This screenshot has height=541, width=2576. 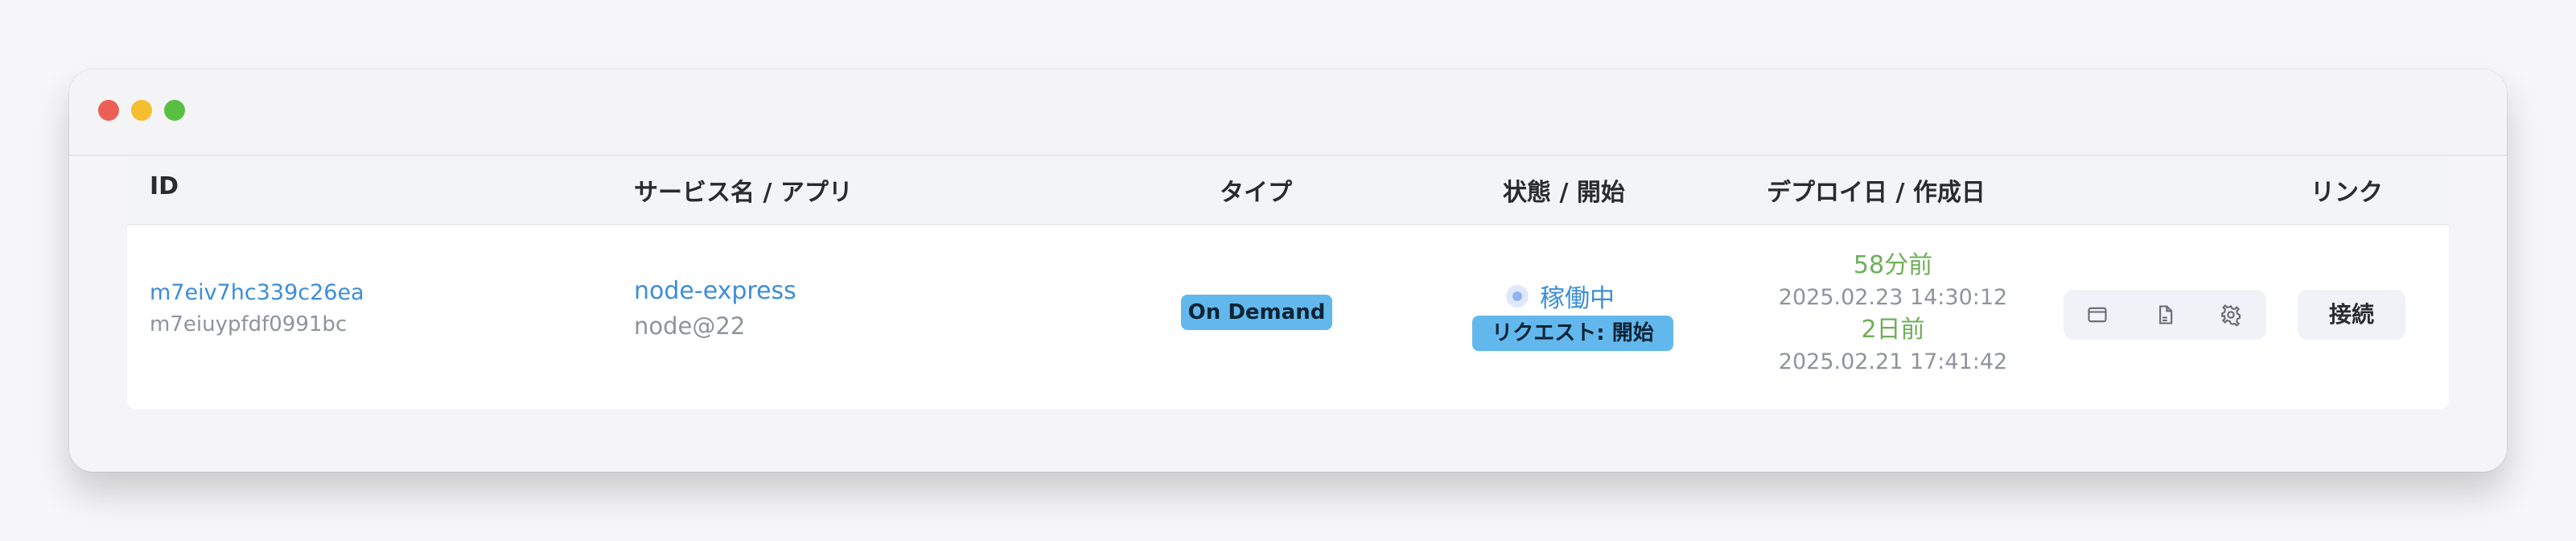 What do you see at coordinates (249, 324) in the screenshot?
I see `app-id-text: m7eiuypfdf0991bc` at bounding box center [249, 324].